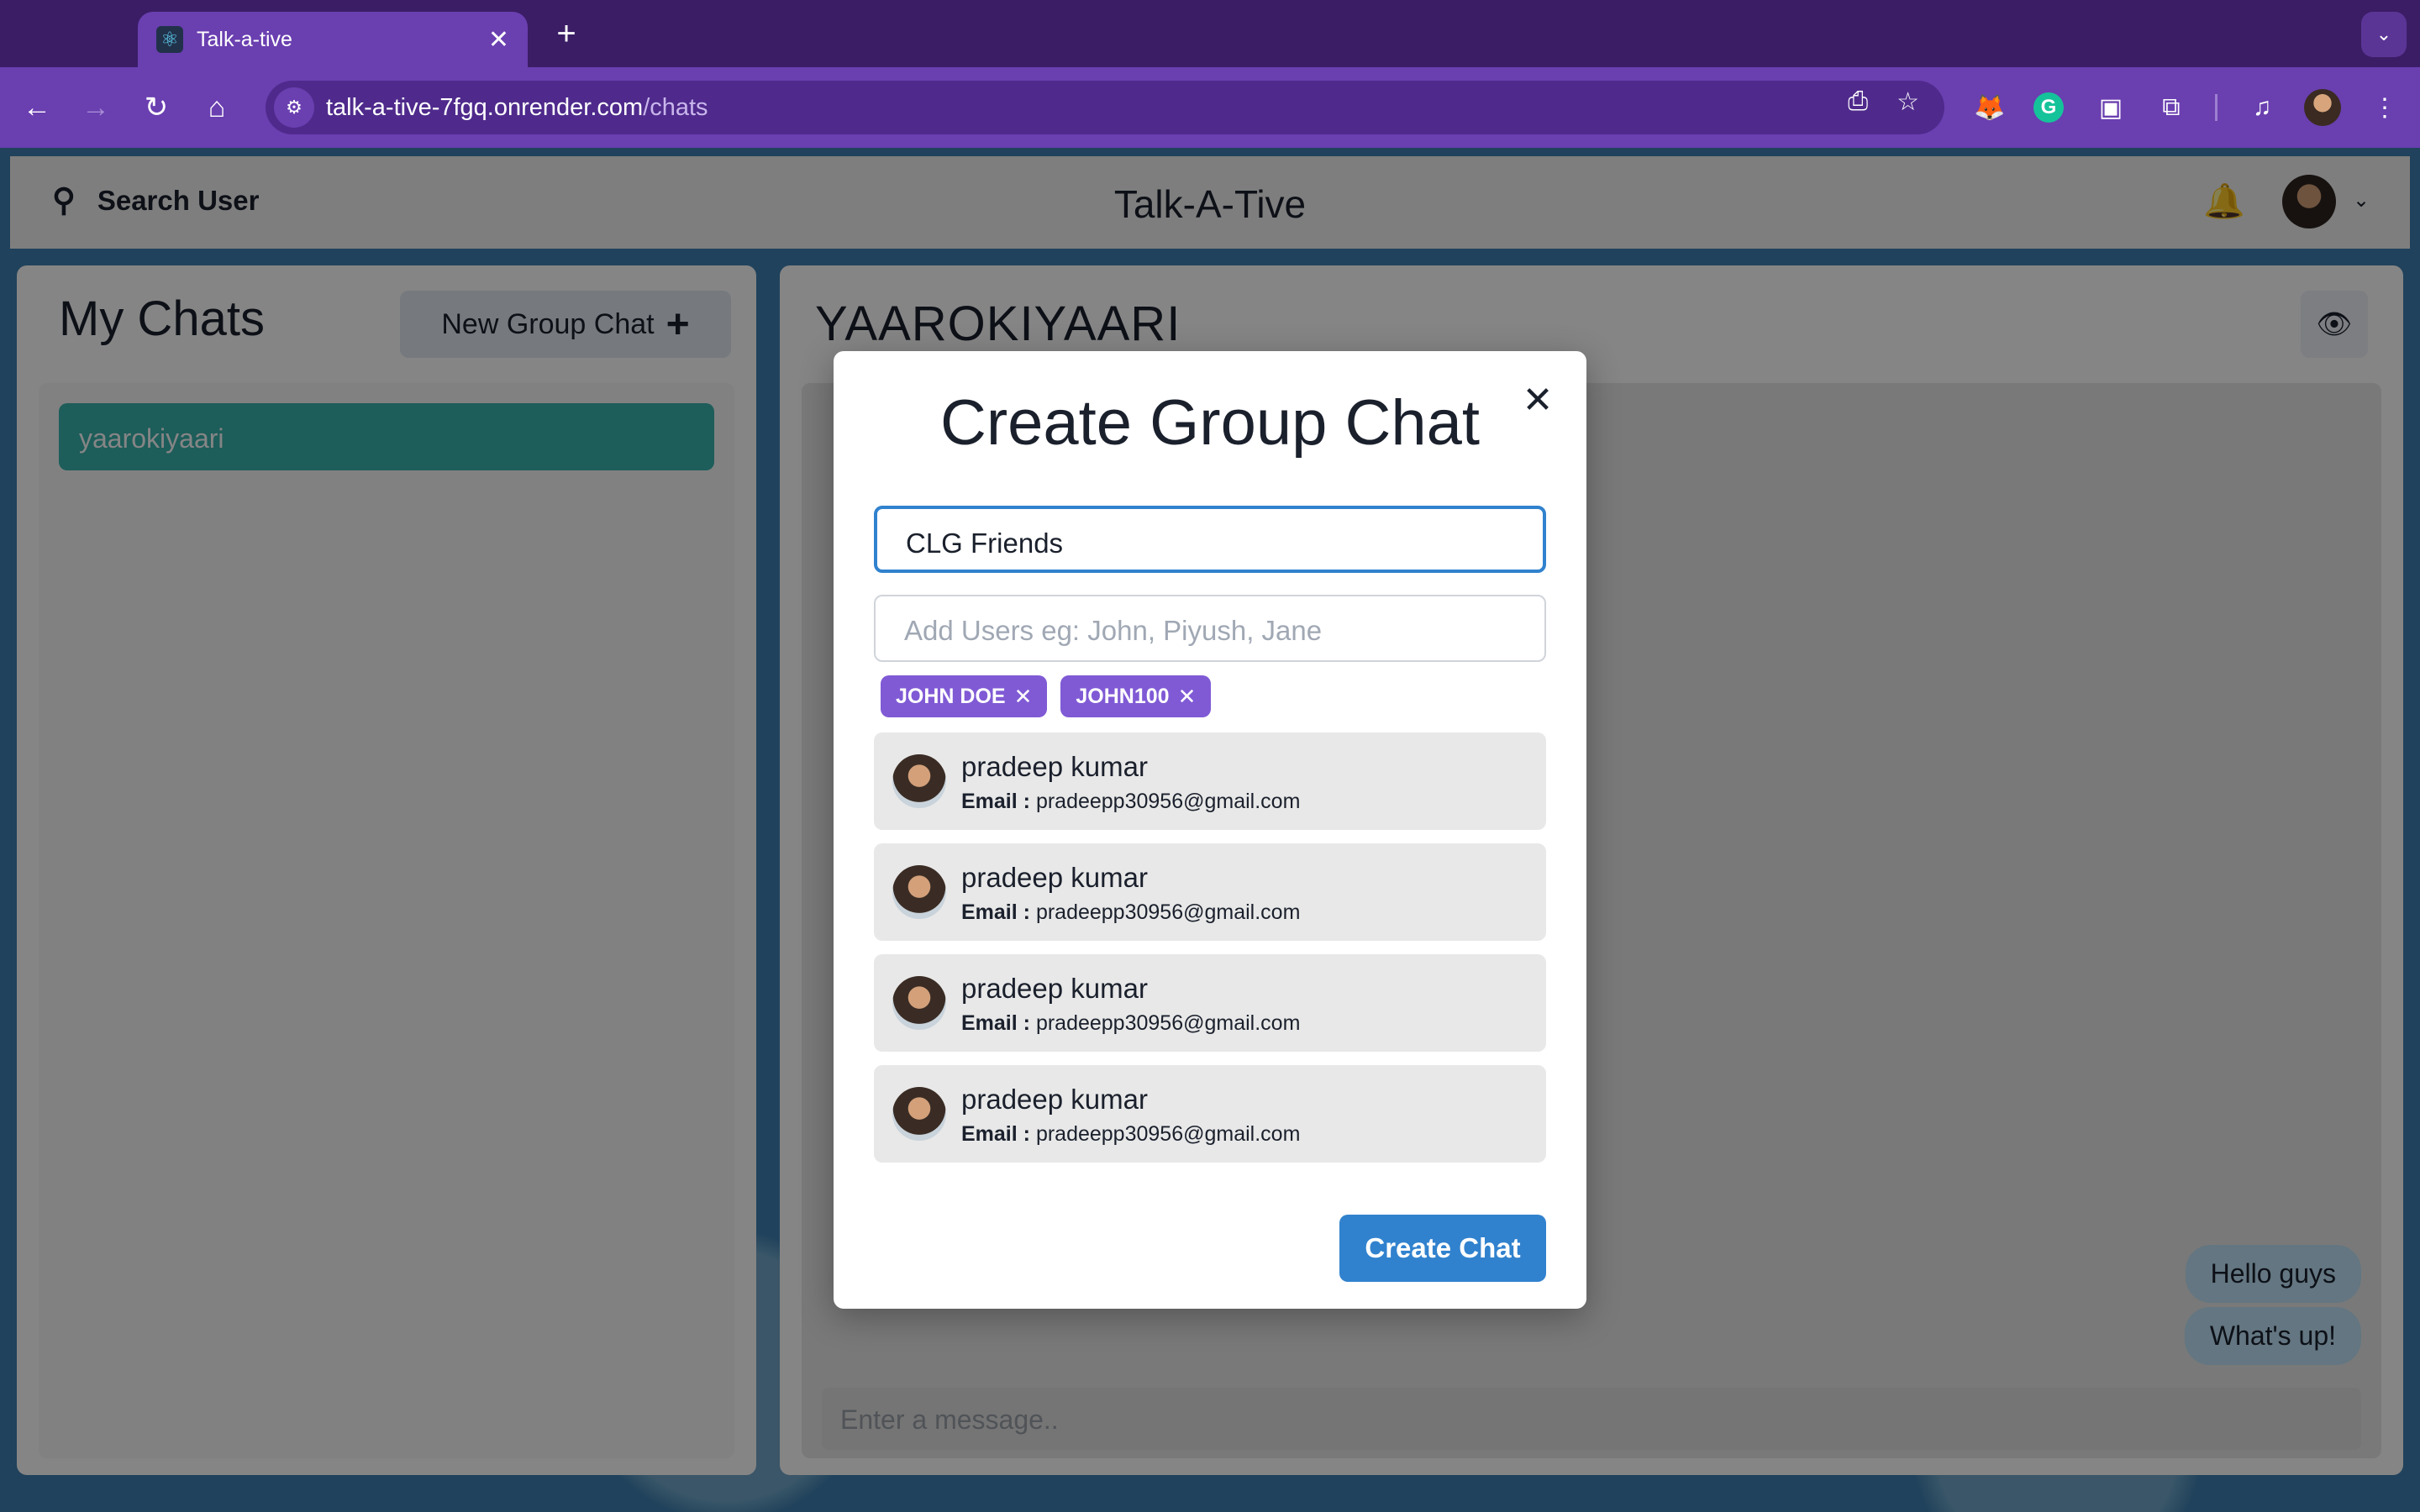 Image resolution: width=2420 pixels, height=1512 pixels. Describe the element at coordinates (1210, 33) in the screenshot. I see `browser-tabstrip: ⚛ Talk-a-tive ✕ + ⌄` at that location.